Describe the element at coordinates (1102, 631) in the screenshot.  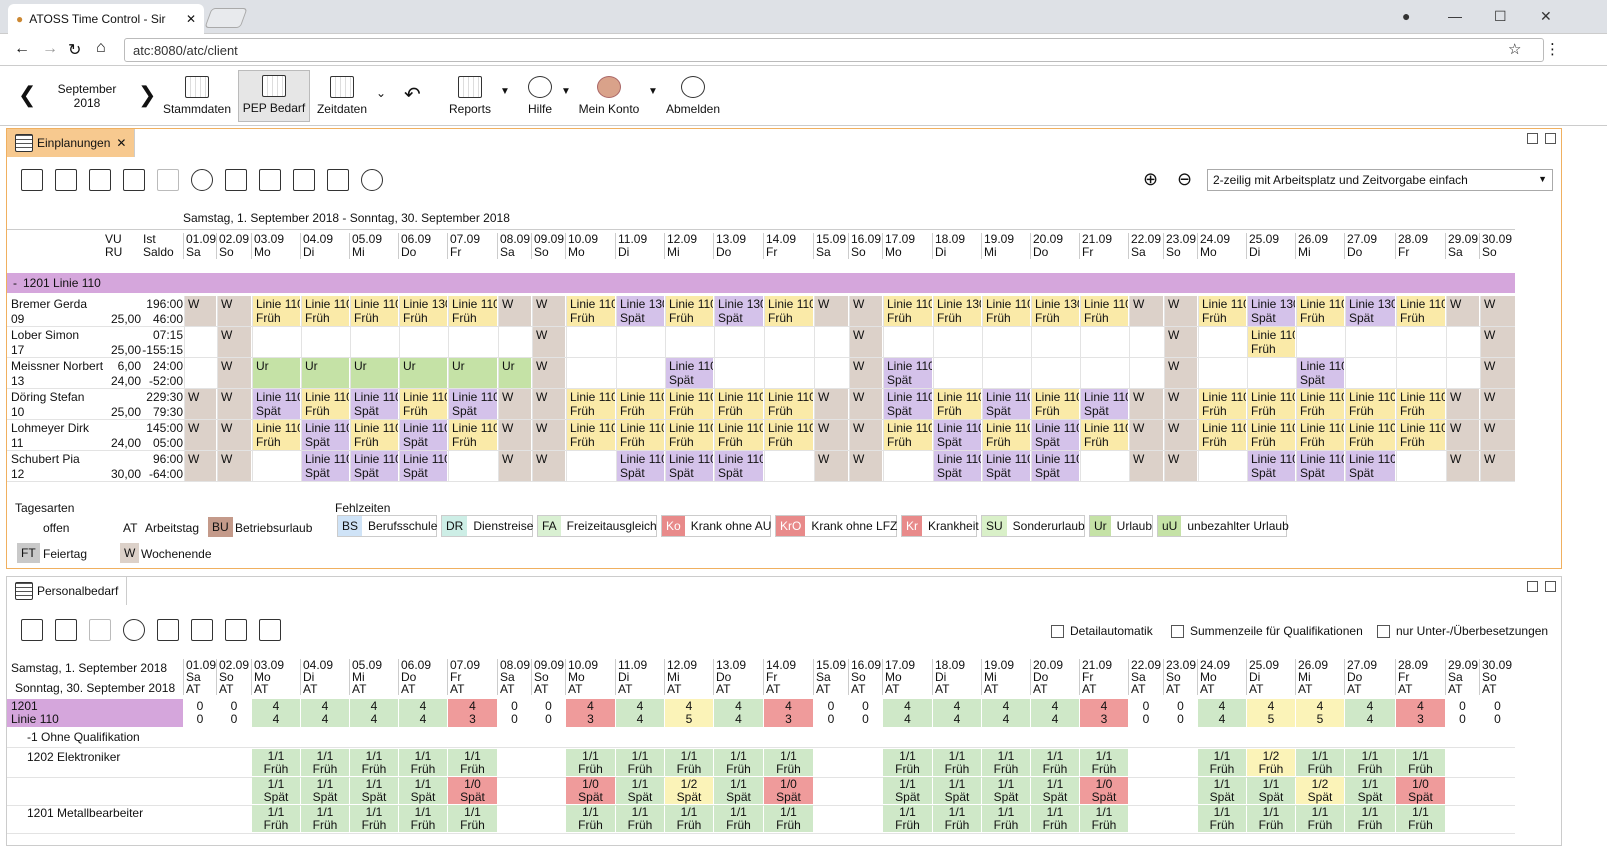
I see `detailautomatik-checkbox: Detailautomatik` at that location.